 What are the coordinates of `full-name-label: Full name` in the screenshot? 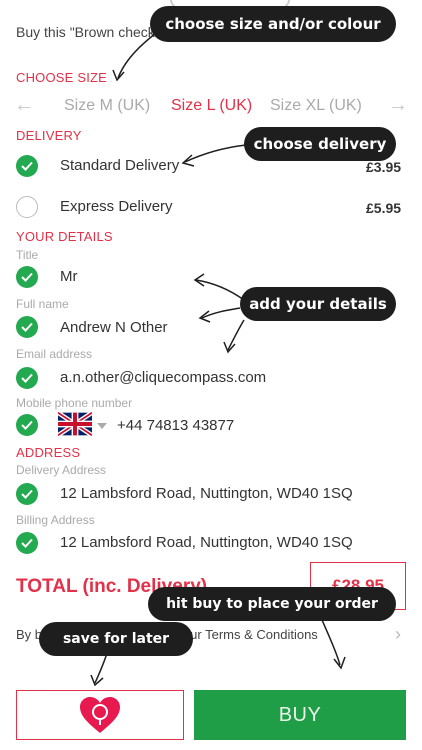 It's located at (42, 304).